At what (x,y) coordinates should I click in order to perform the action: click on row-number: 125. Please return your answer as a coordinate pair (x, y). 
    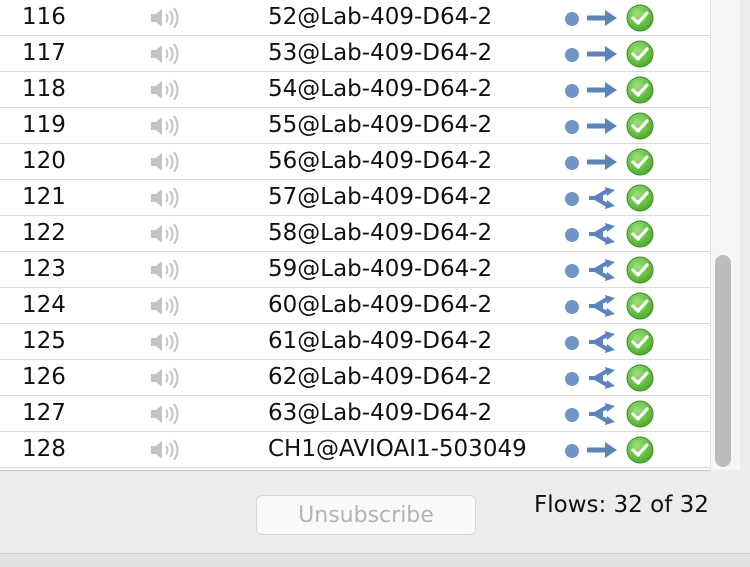
    Looking at the image, I should click on (44, 341).